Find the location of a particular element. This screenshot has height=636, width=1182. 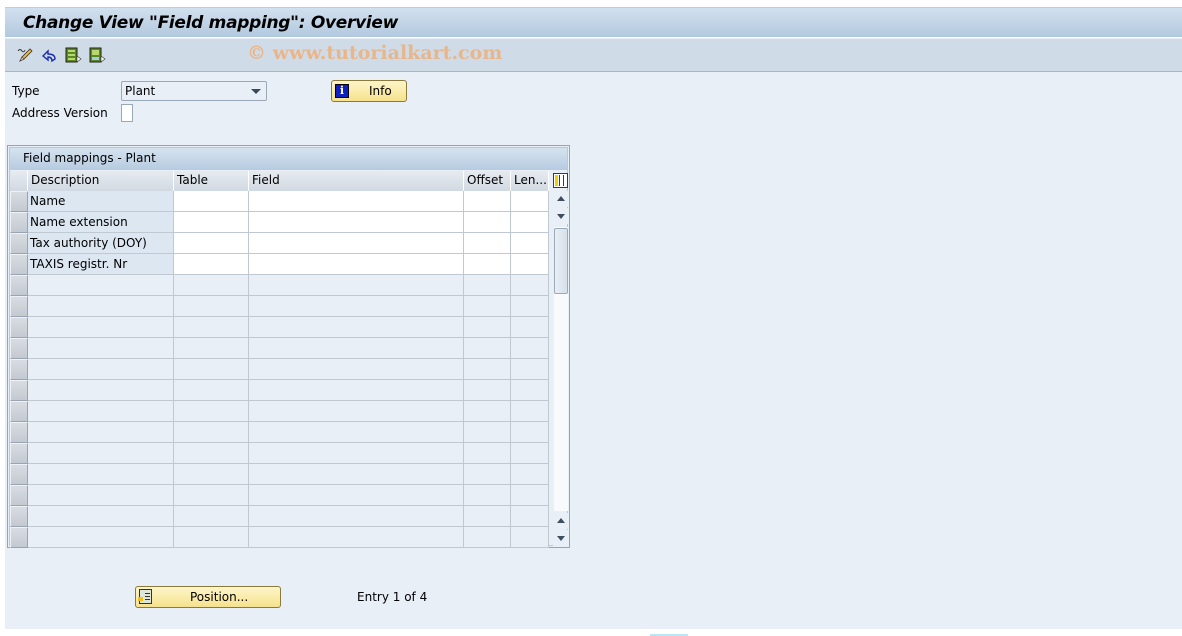

type-dropdown: Plant is located at coordinates (194, 91).